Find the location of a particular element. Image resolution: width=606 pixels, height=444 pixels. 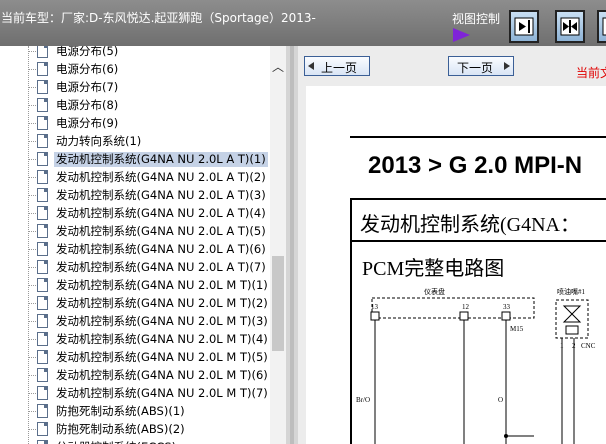

arrow-left-icon is located at coordinates (311, 66).